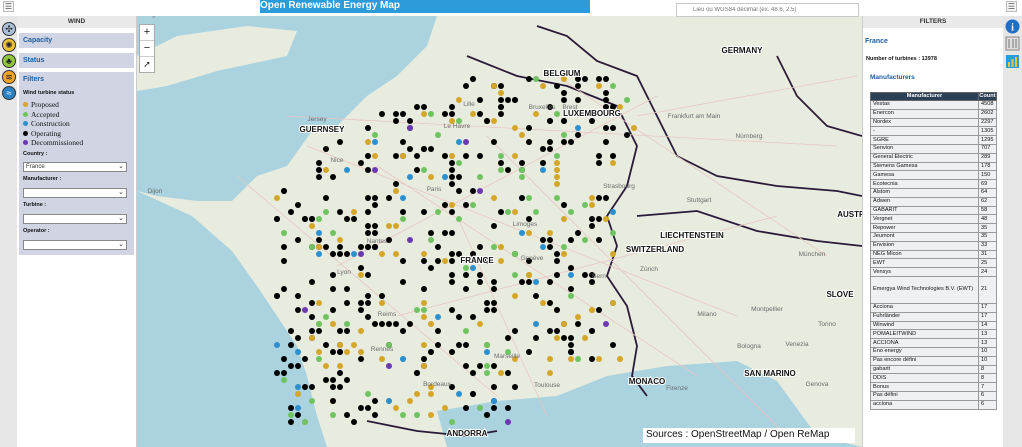 The width and height of the screenshot is (1022, 447). What do you see at coordinates (75, 166) in the screenshot?
I see `country-select: France ⌄` at bounding box center [75, 166].